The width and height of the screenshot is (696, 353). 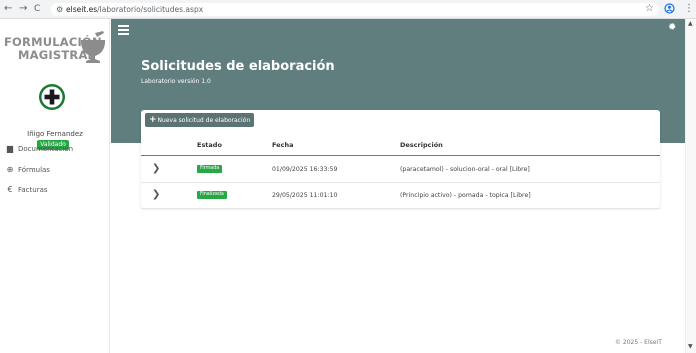 I want to click on new-request-button: +Nueva solicitud de elaboración, so click(x=199, y=120).